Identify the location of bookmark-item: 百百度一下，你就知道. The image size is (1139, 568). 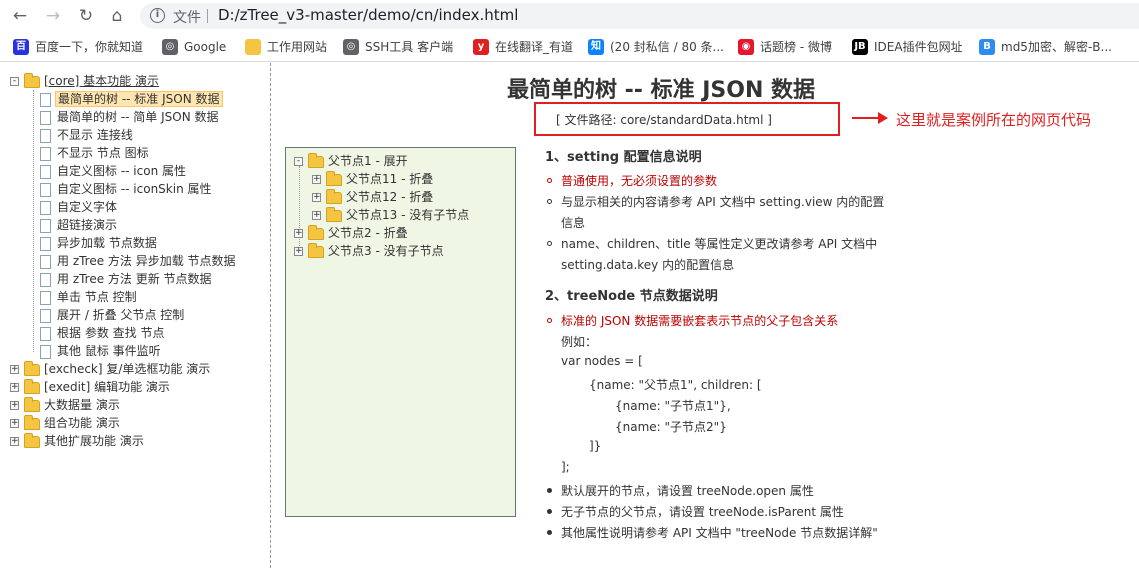
(78, 48).